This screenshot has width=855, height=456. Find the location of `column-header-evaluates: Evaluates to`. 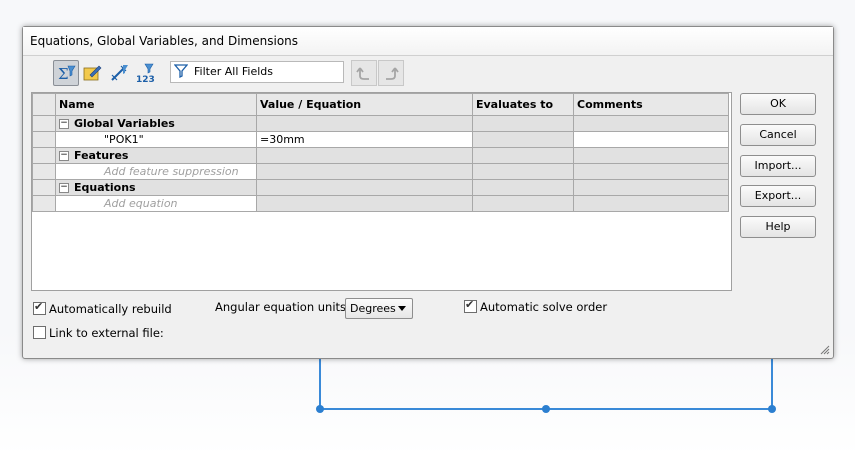

column-header-evaluates: Evaluates to is located at coordinates (523, 104).